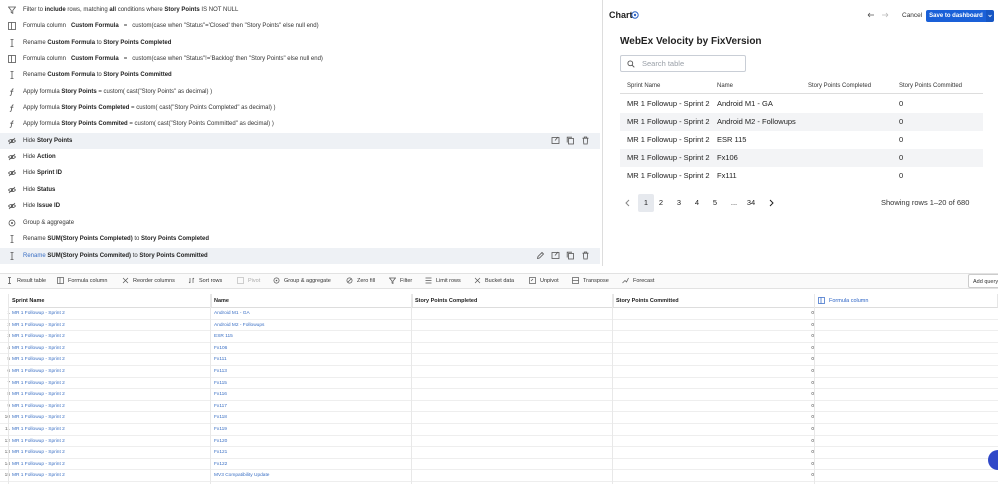 This screenshot has width=998, height=484. I want to click on pipeline-step: Group & aggregate, so click(300, 223).